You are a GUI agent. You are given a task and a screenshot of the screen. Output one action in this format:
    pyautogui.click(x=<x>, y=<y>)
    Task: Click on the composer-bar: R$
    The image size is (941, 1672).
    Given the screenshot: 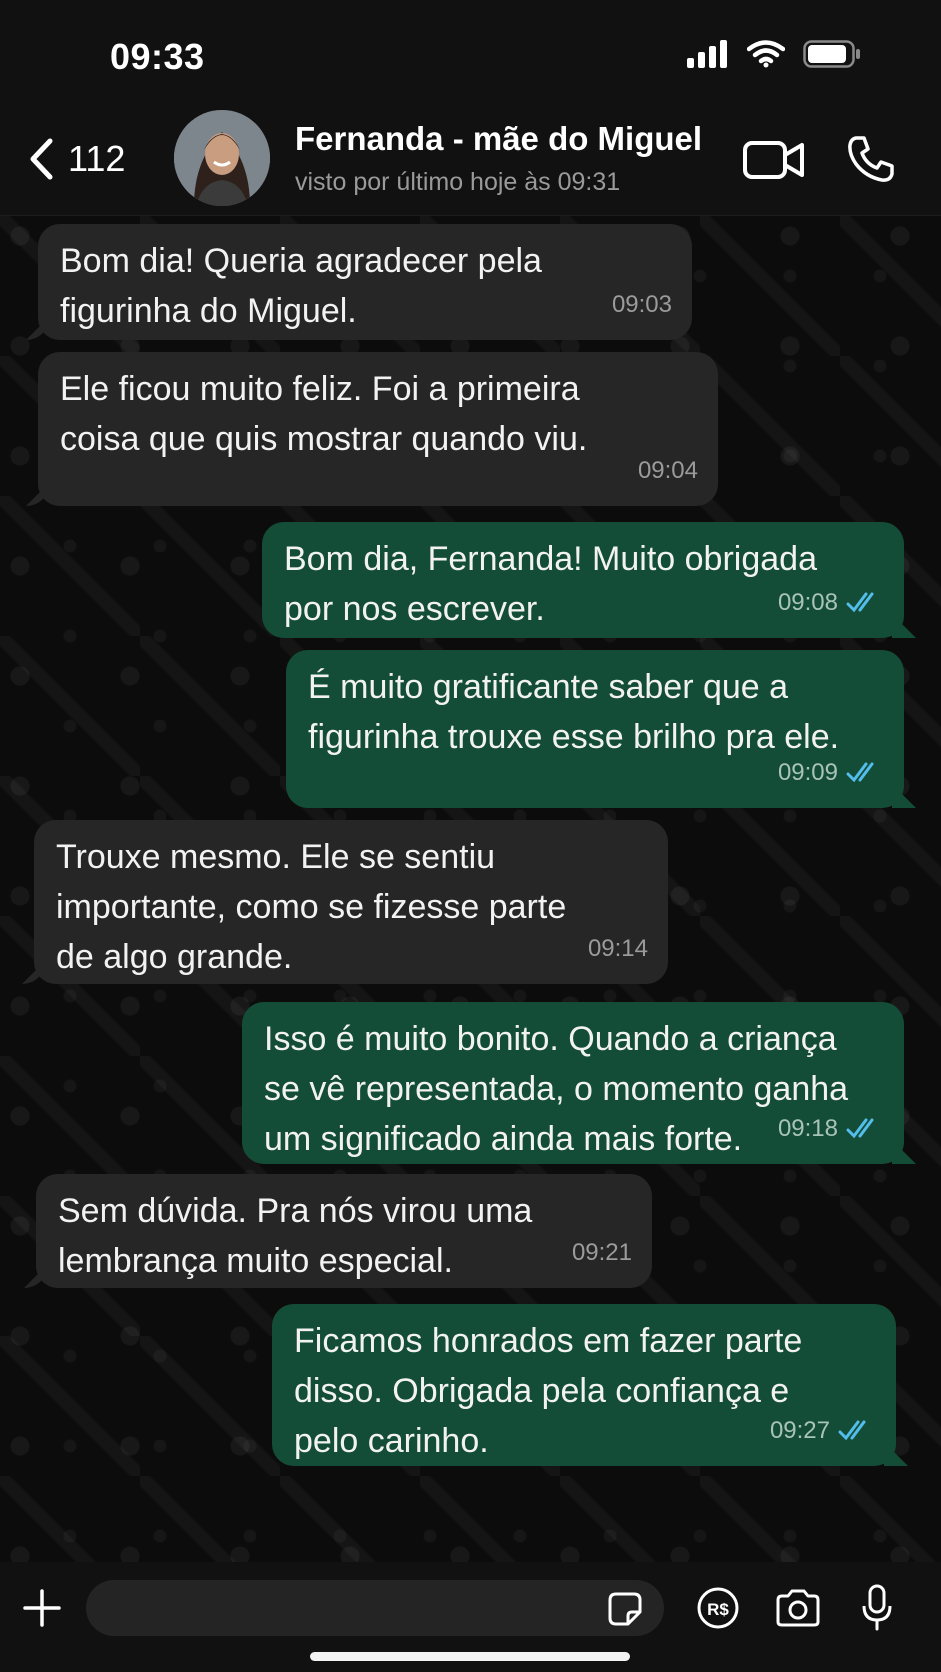 What is the action you would take?
    pyautogui.click(x=470, y=1617)
    